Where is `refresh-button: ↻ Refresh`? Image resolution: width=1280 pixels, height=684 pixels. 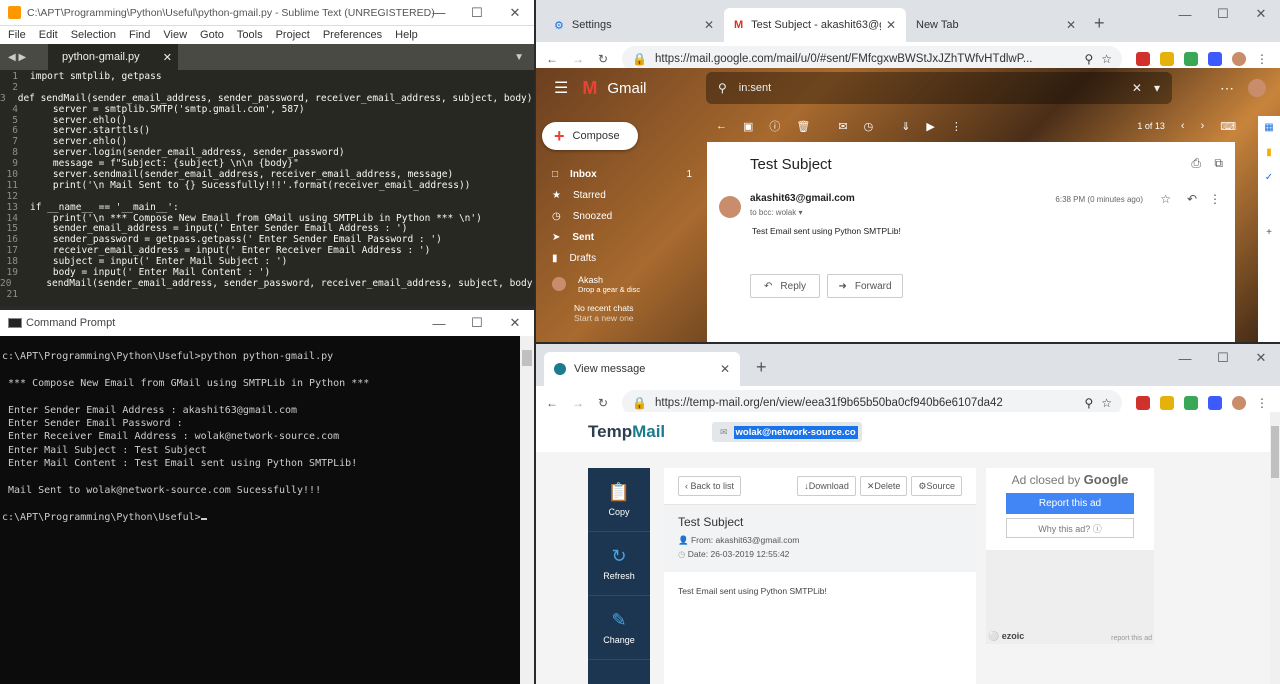
refresh-button: ↻ Refresh is located at coordinates (619, 564).